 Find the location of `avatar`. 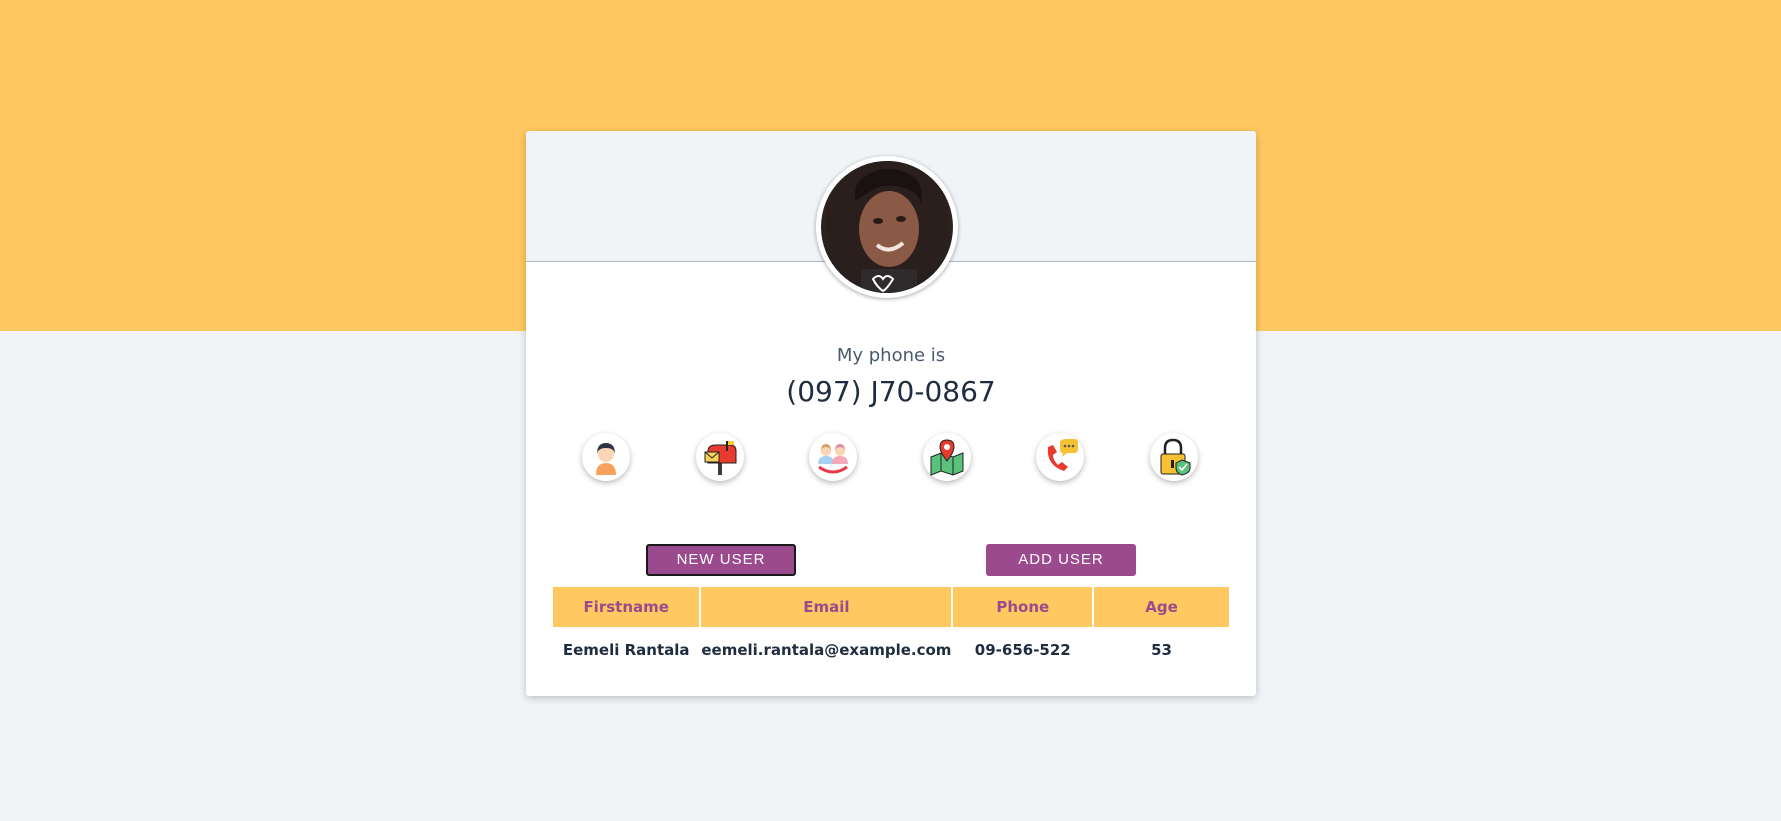

avatar is located at coordinates (887, 227).